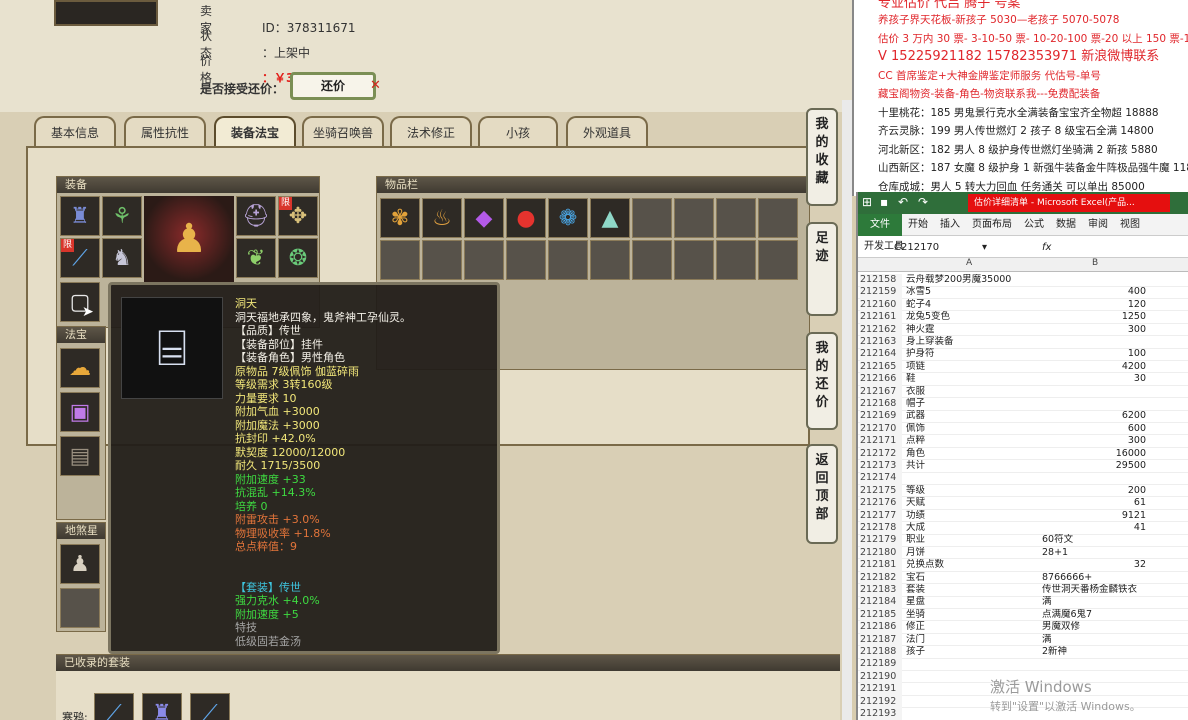 This screenshot has width=1188, height=720. Describe the element at coordinates (881, 392) in the screenshot. I see `row-number: 212167` at that location.